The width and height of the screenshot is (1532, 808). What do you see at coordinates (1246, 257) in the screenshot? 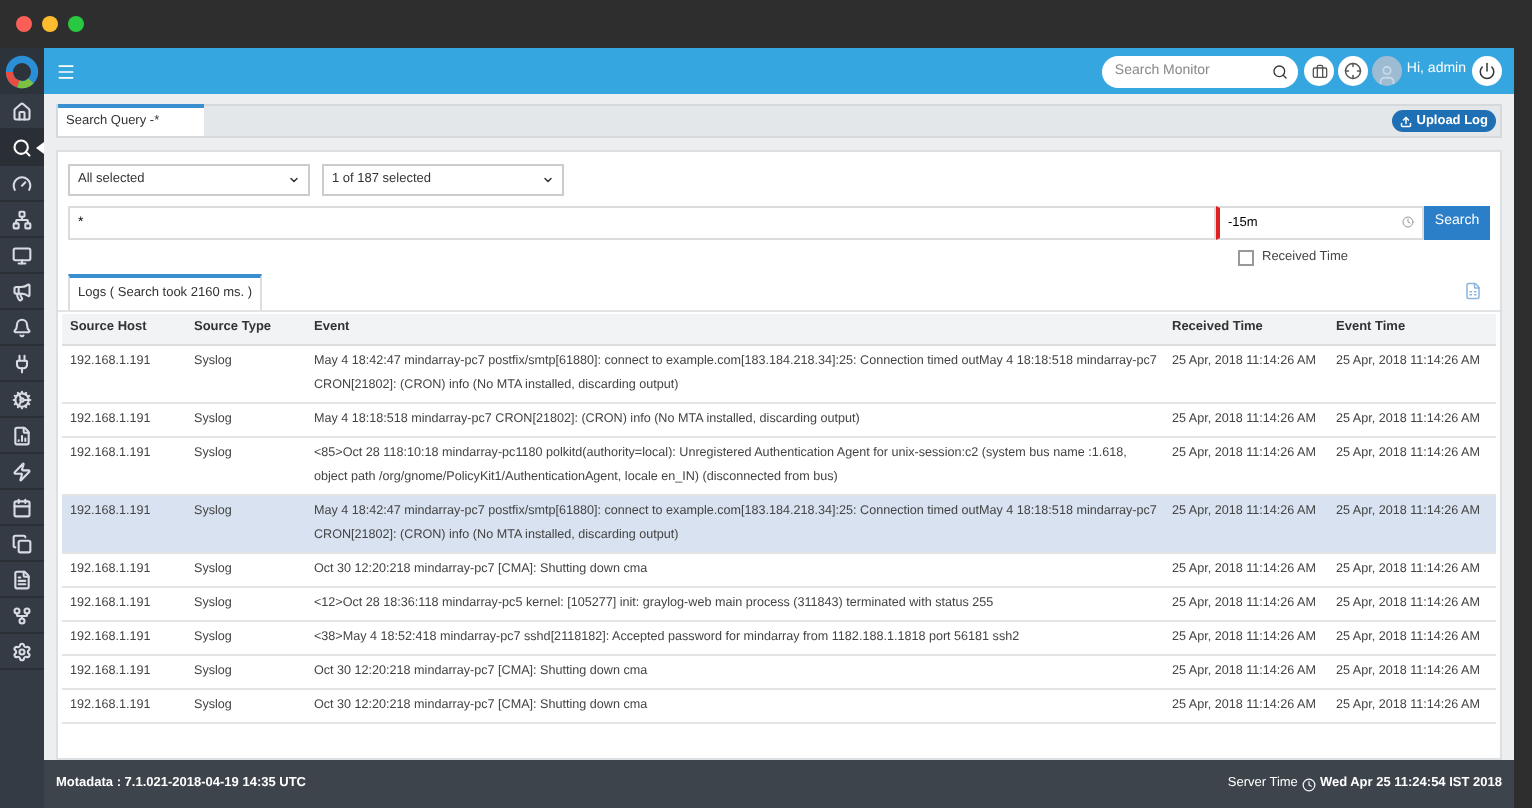
I see `checkbox` at bounding box center [1246, 257].